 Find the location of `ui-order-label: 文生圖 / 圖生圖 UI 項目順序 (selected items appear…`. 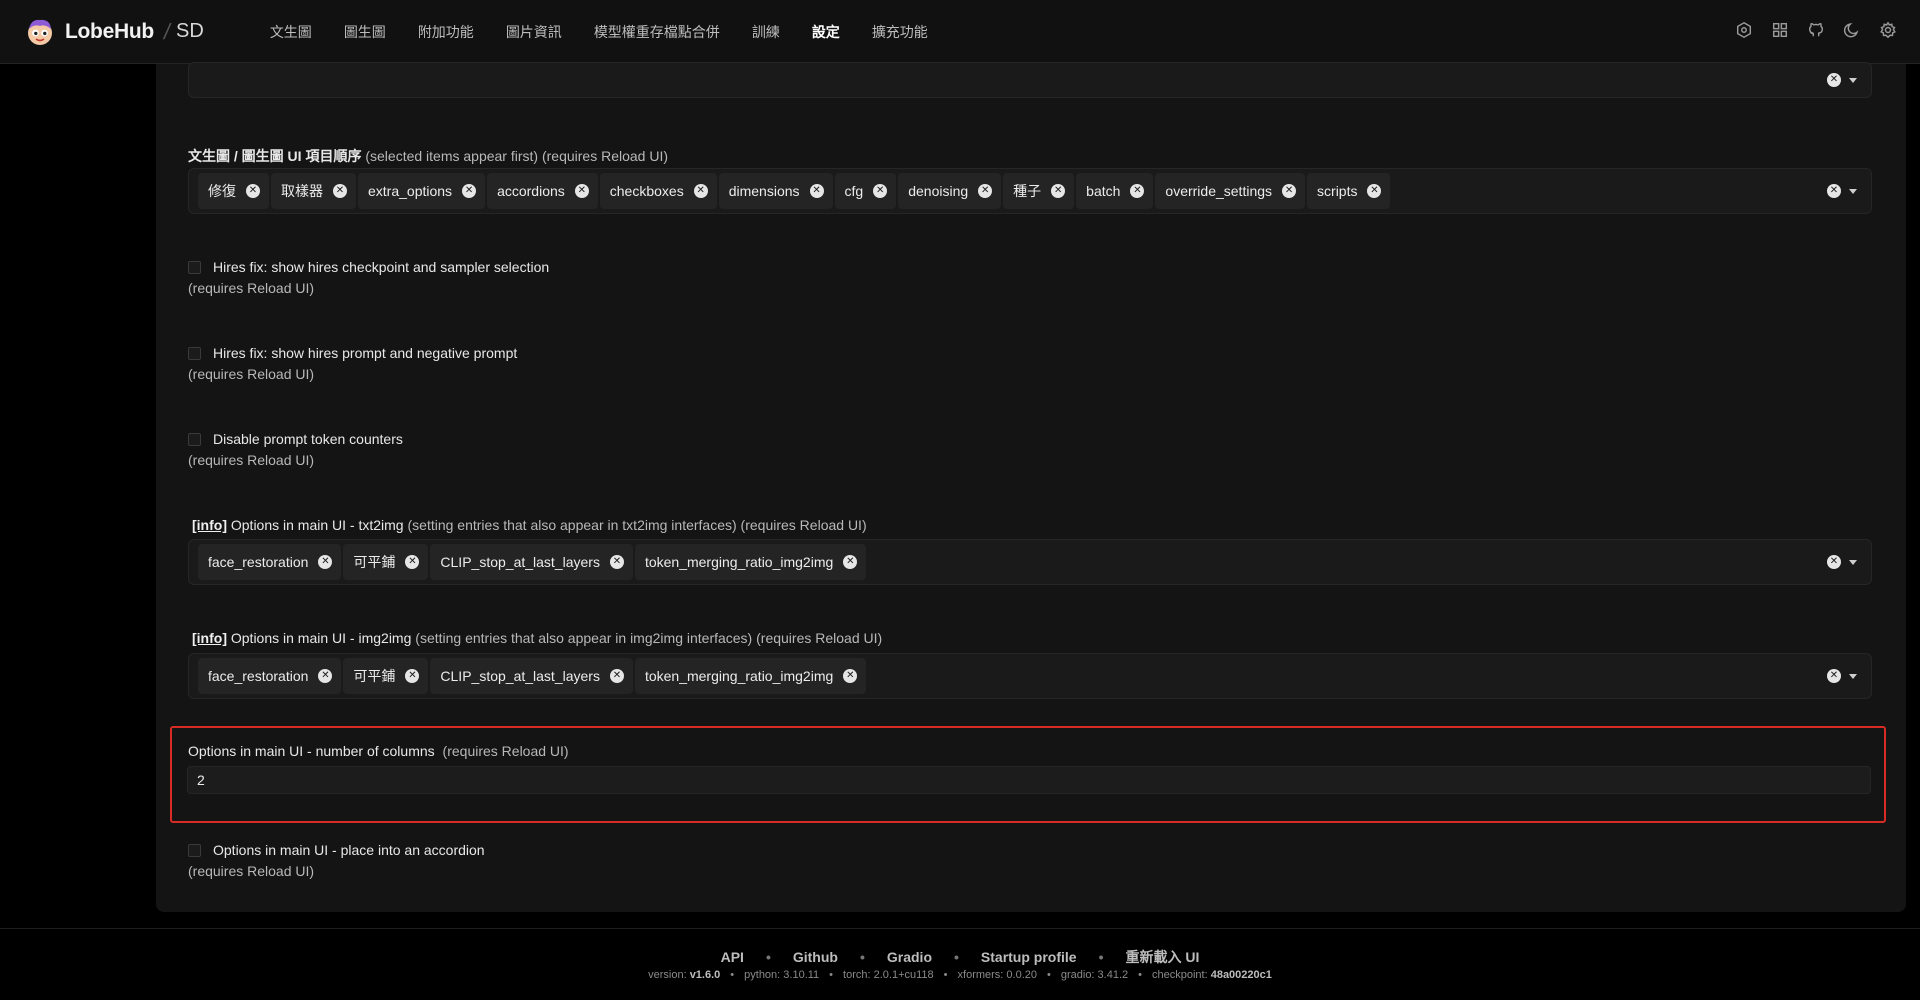

ui-order-label: 文生圖 / 圖生圖 UI 項目順序 (selected items appear… is located at coordinates (428, 156).